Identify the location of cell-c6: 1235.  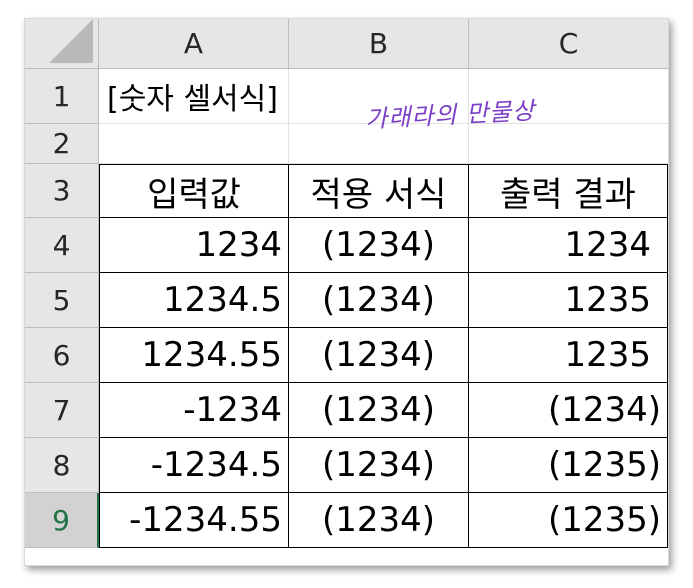
(568, 355).